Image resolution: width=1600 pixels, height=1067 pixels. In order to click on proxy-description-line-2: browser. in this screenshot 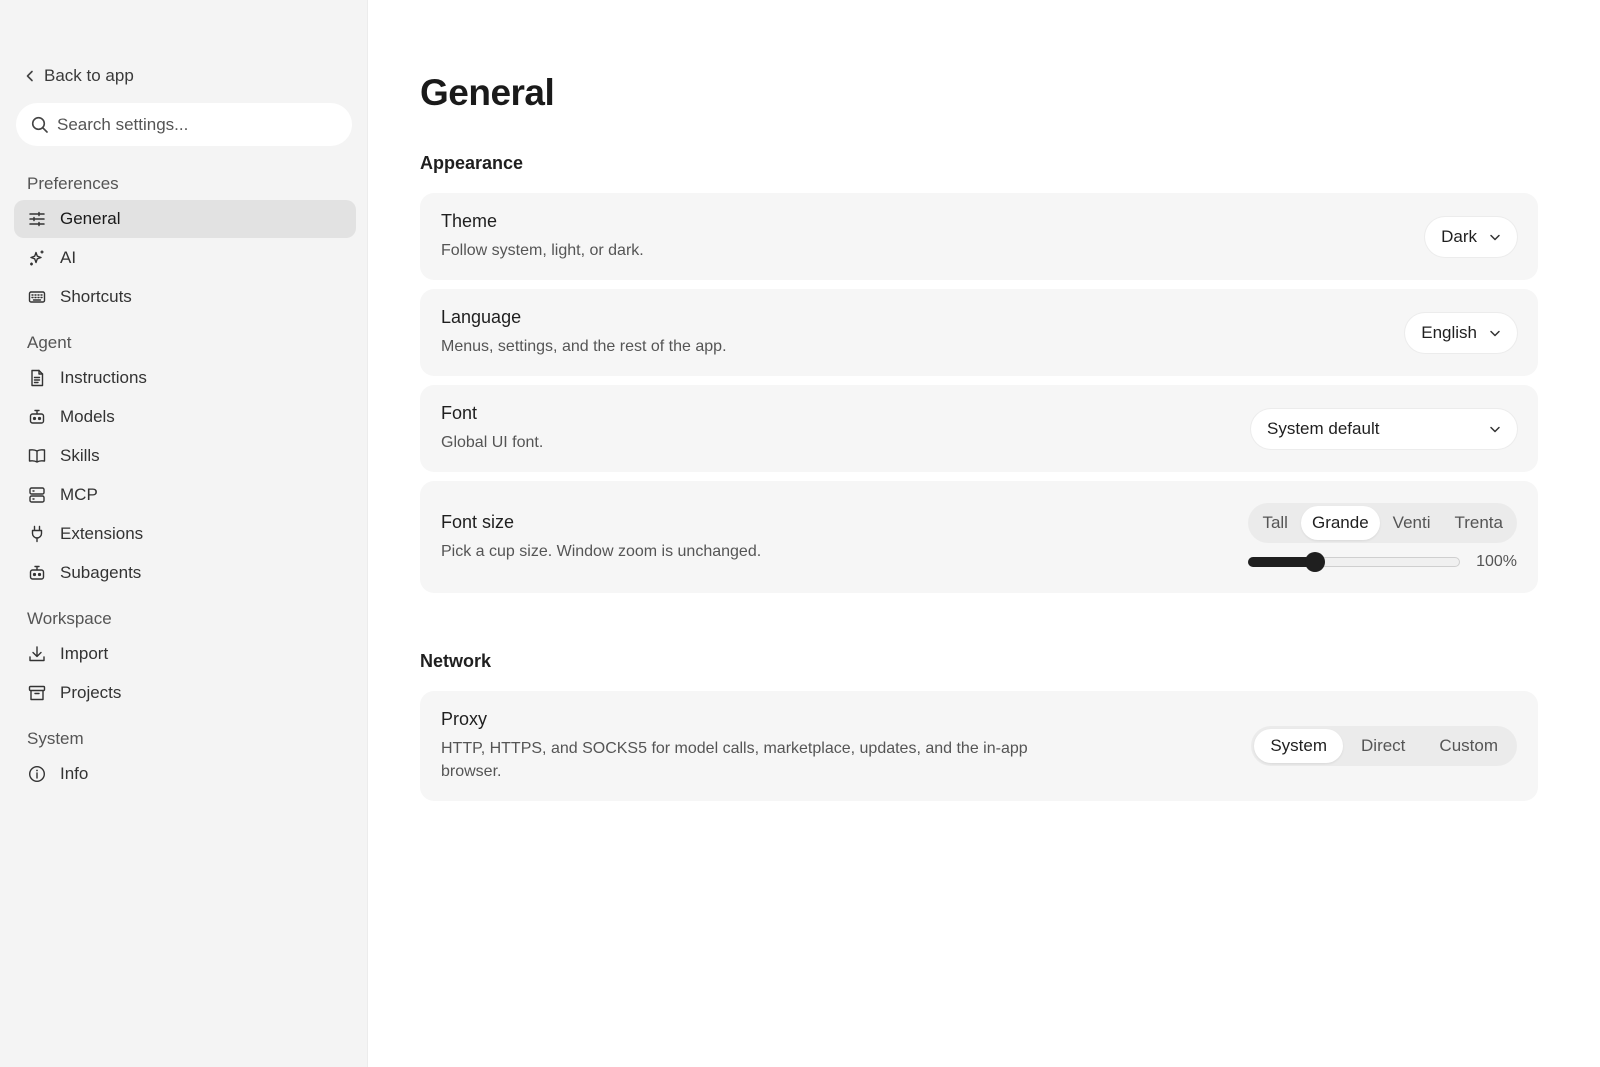, I will do `click(471, 771)`.